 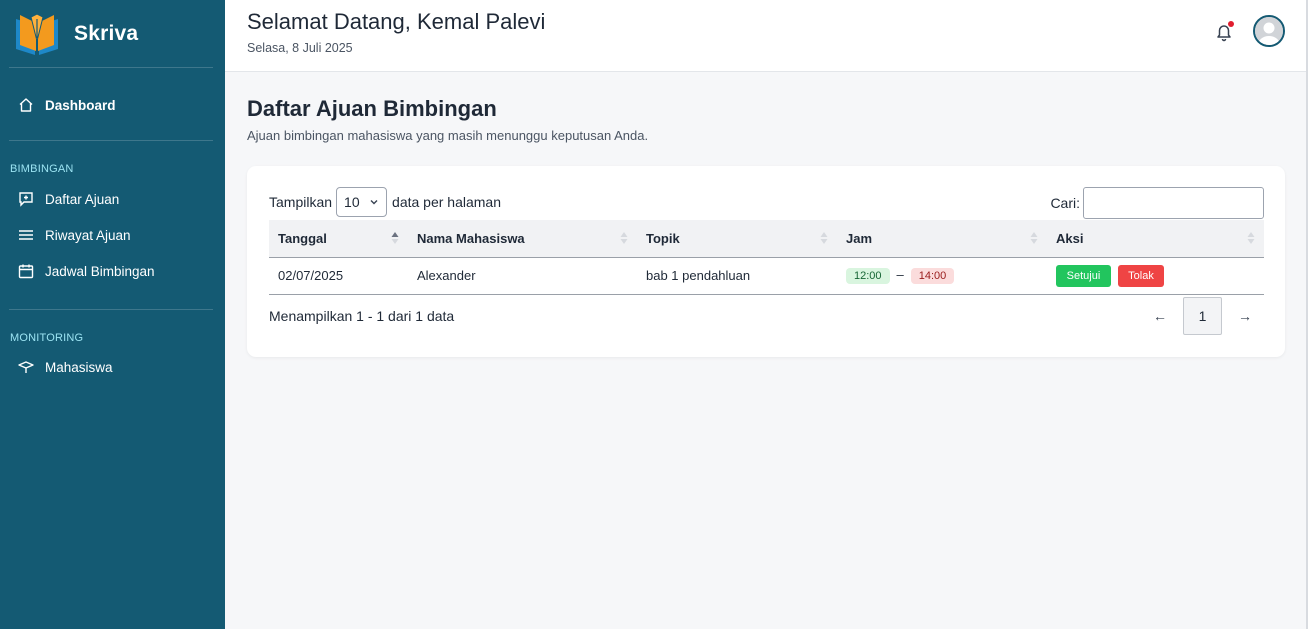 What do you see at coordinates (868, 276) in the screenshot?
I see `start-time-badge: 12:00` at bounding box center [868, 276].